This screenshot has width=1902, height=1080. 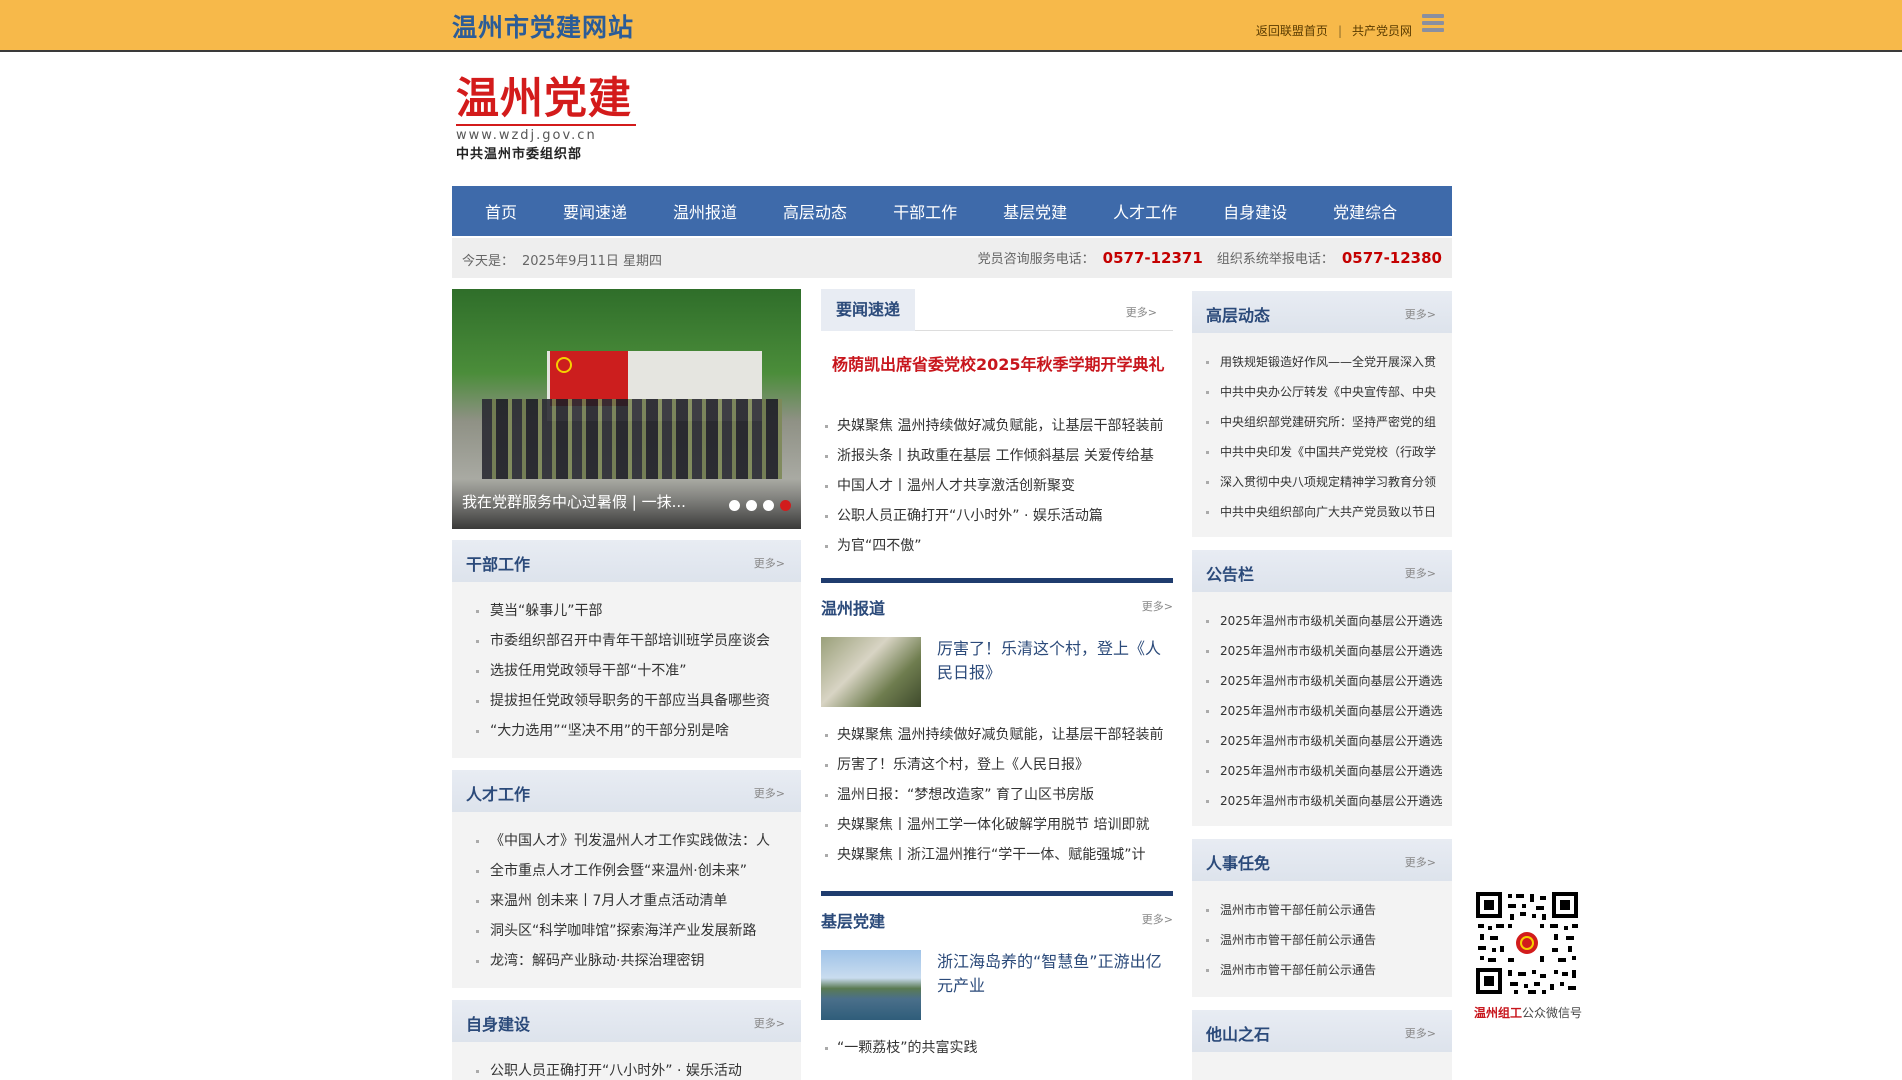 I want to click on nav-item-comprehensive: 党建综合, so click(x=1365, y=211).